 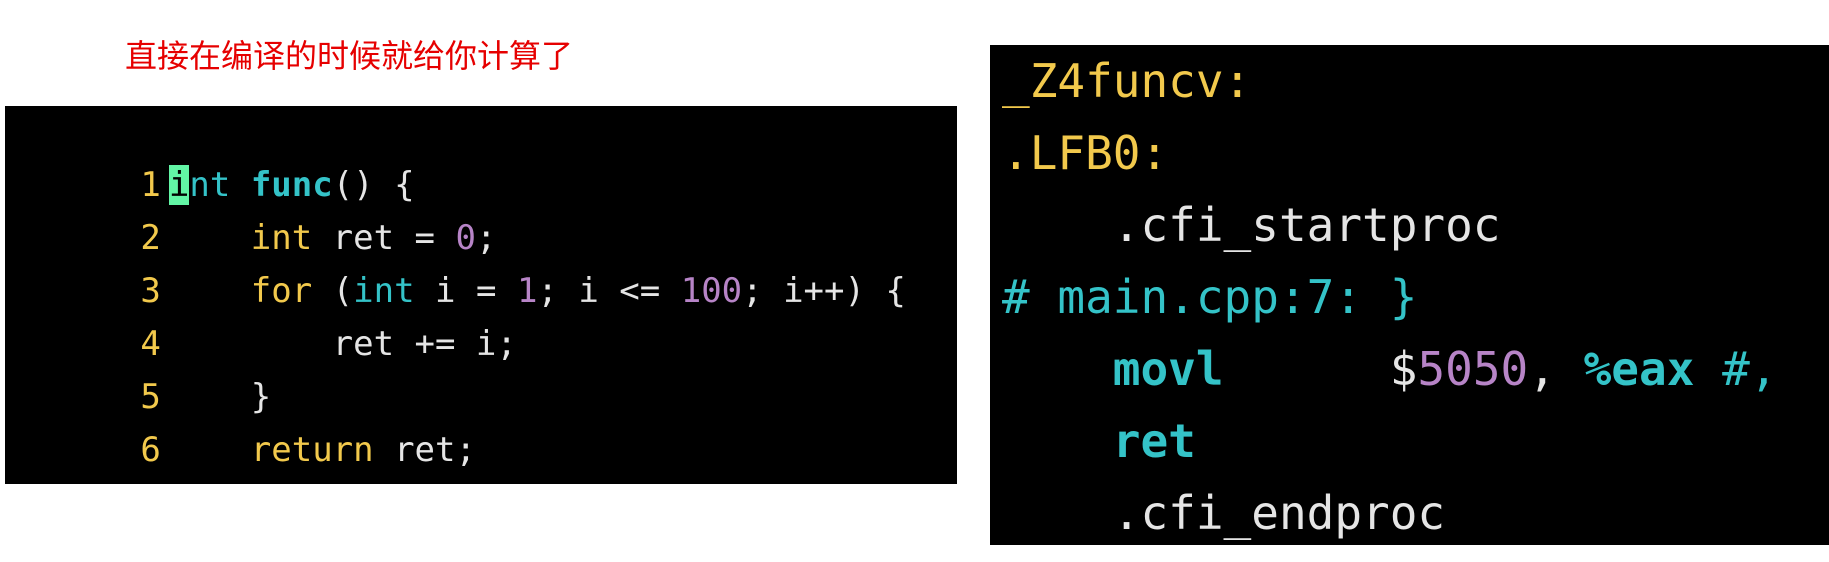 What do you see at coordinates (1210, 297) in the screenshot?
I see `asm-comment: # main.cpp:7: }` at bounding box center [1210, 297].